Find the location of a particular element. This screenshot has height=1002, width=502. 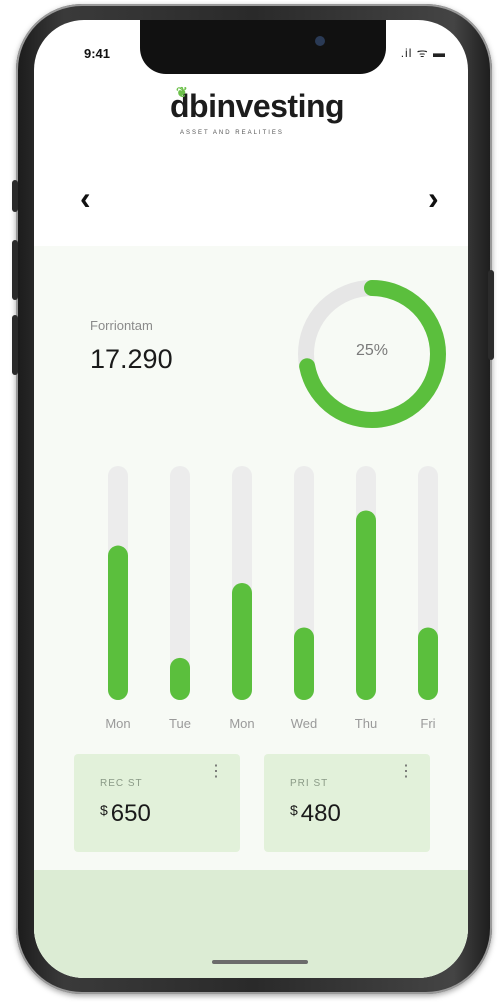

day-label: Fri is located at coordinates (428, 723).